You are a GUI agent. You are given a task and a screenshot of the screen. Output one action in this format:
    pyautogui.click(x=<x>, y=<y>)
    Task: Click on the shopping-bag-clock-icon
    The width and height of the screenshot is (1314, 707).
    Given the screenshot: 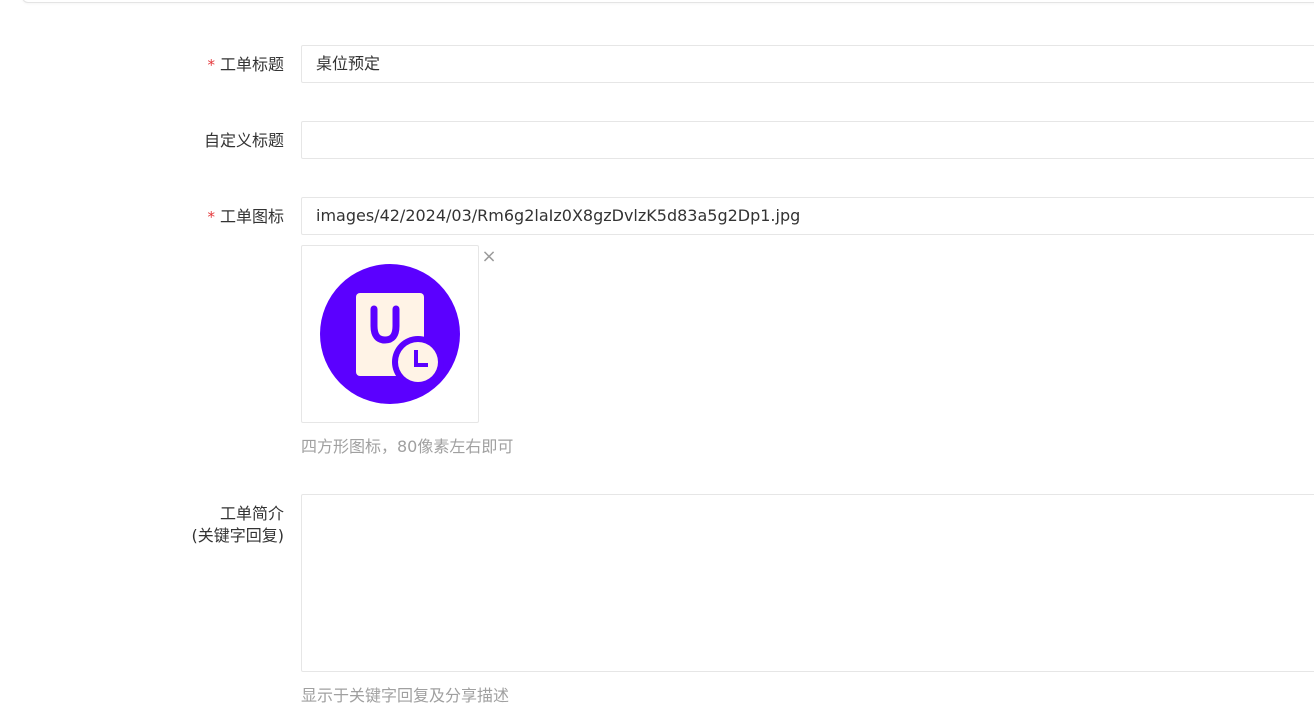 What is the action you would take?
    pyautogui.click(x=390, y=334)
    